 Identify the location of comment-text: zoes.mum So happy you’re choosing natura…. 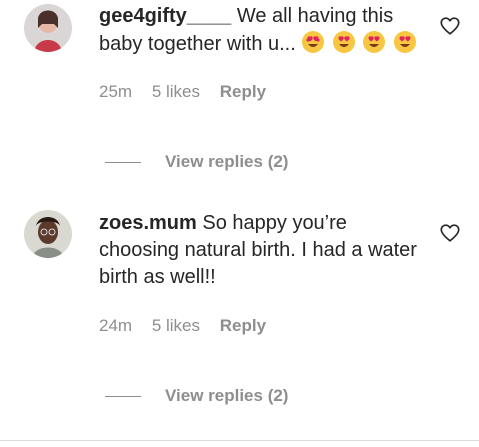
(259, 250).